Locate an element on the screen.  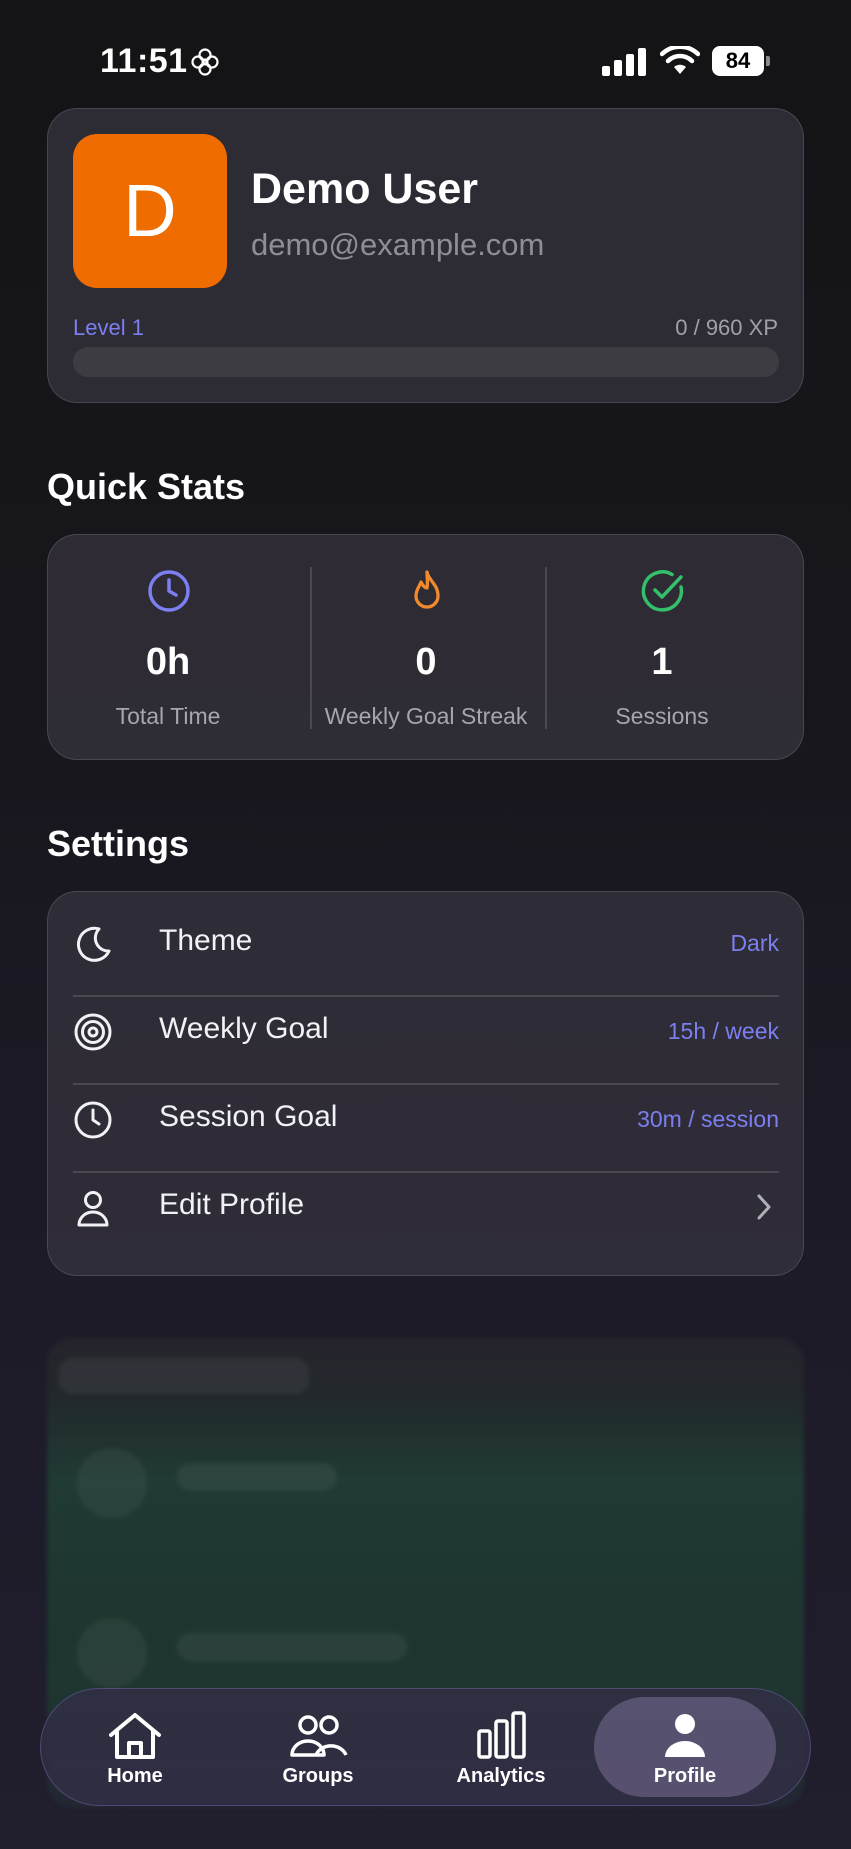
flame-icon is located at coordinates (427, 589).